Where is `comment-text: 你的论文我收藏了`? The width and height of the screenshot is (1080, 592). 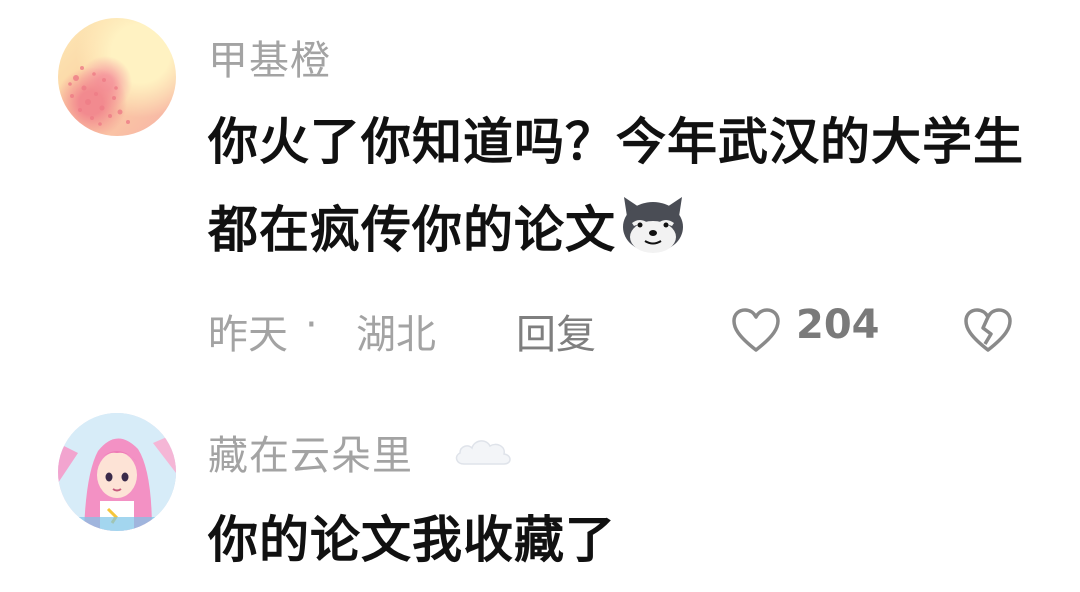 comment-text: 你的论文我收藏了 is located at coordinates (412, 540).